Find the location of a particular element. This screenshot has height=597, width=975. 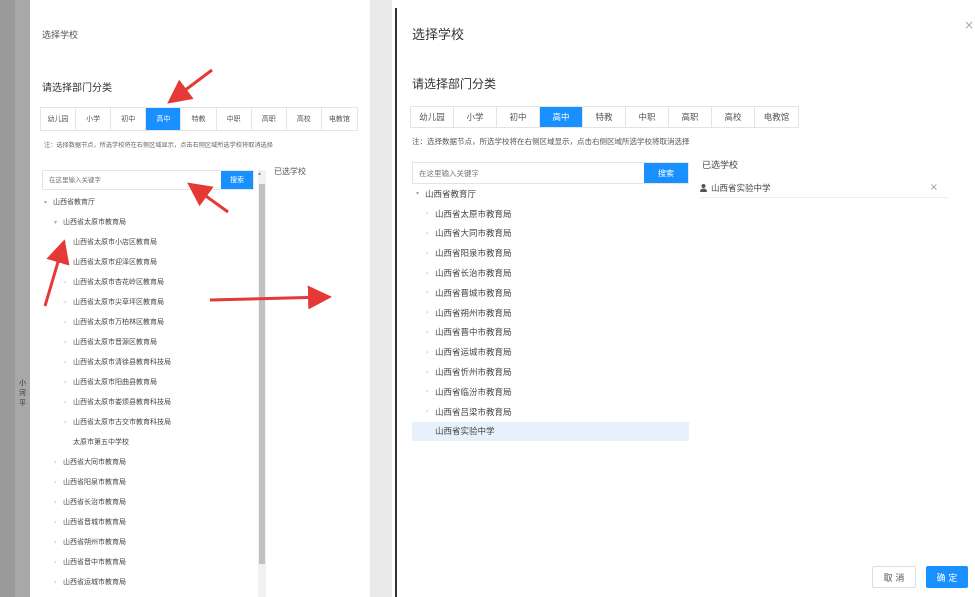

left-tab: 初中 is located at coordinates (129, 119).